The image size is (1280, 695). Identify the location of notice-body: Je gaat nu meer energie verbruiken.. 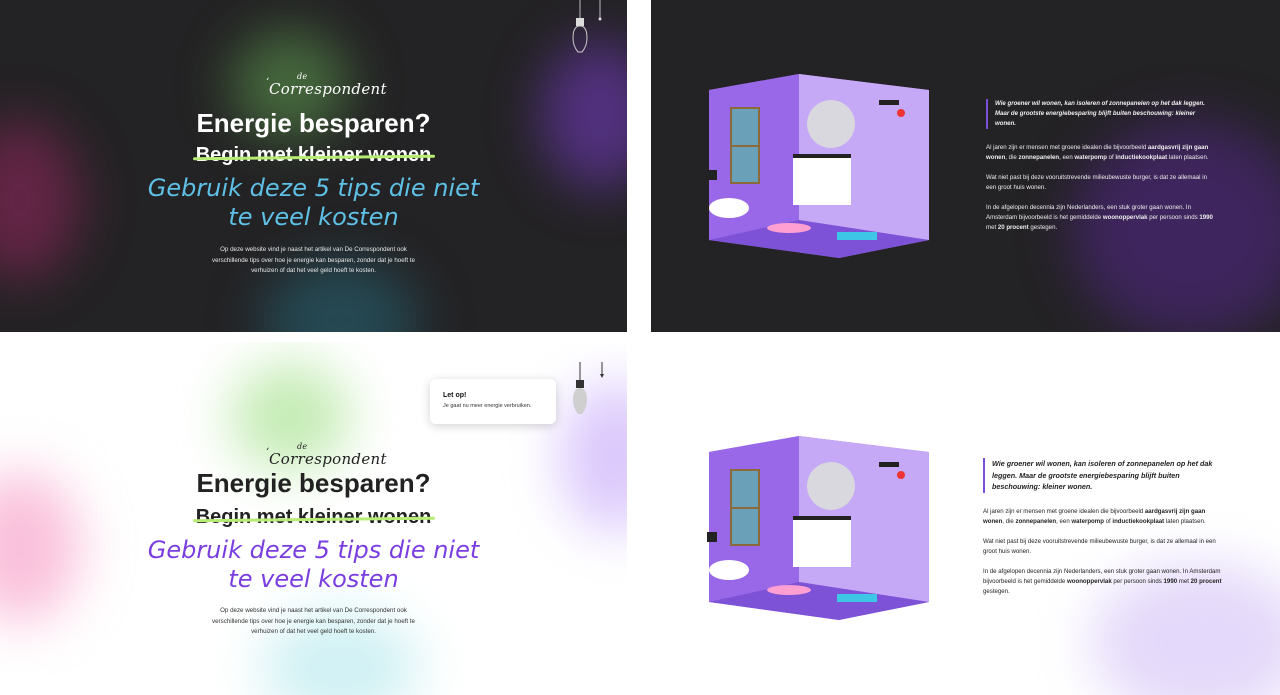
(487, 406).